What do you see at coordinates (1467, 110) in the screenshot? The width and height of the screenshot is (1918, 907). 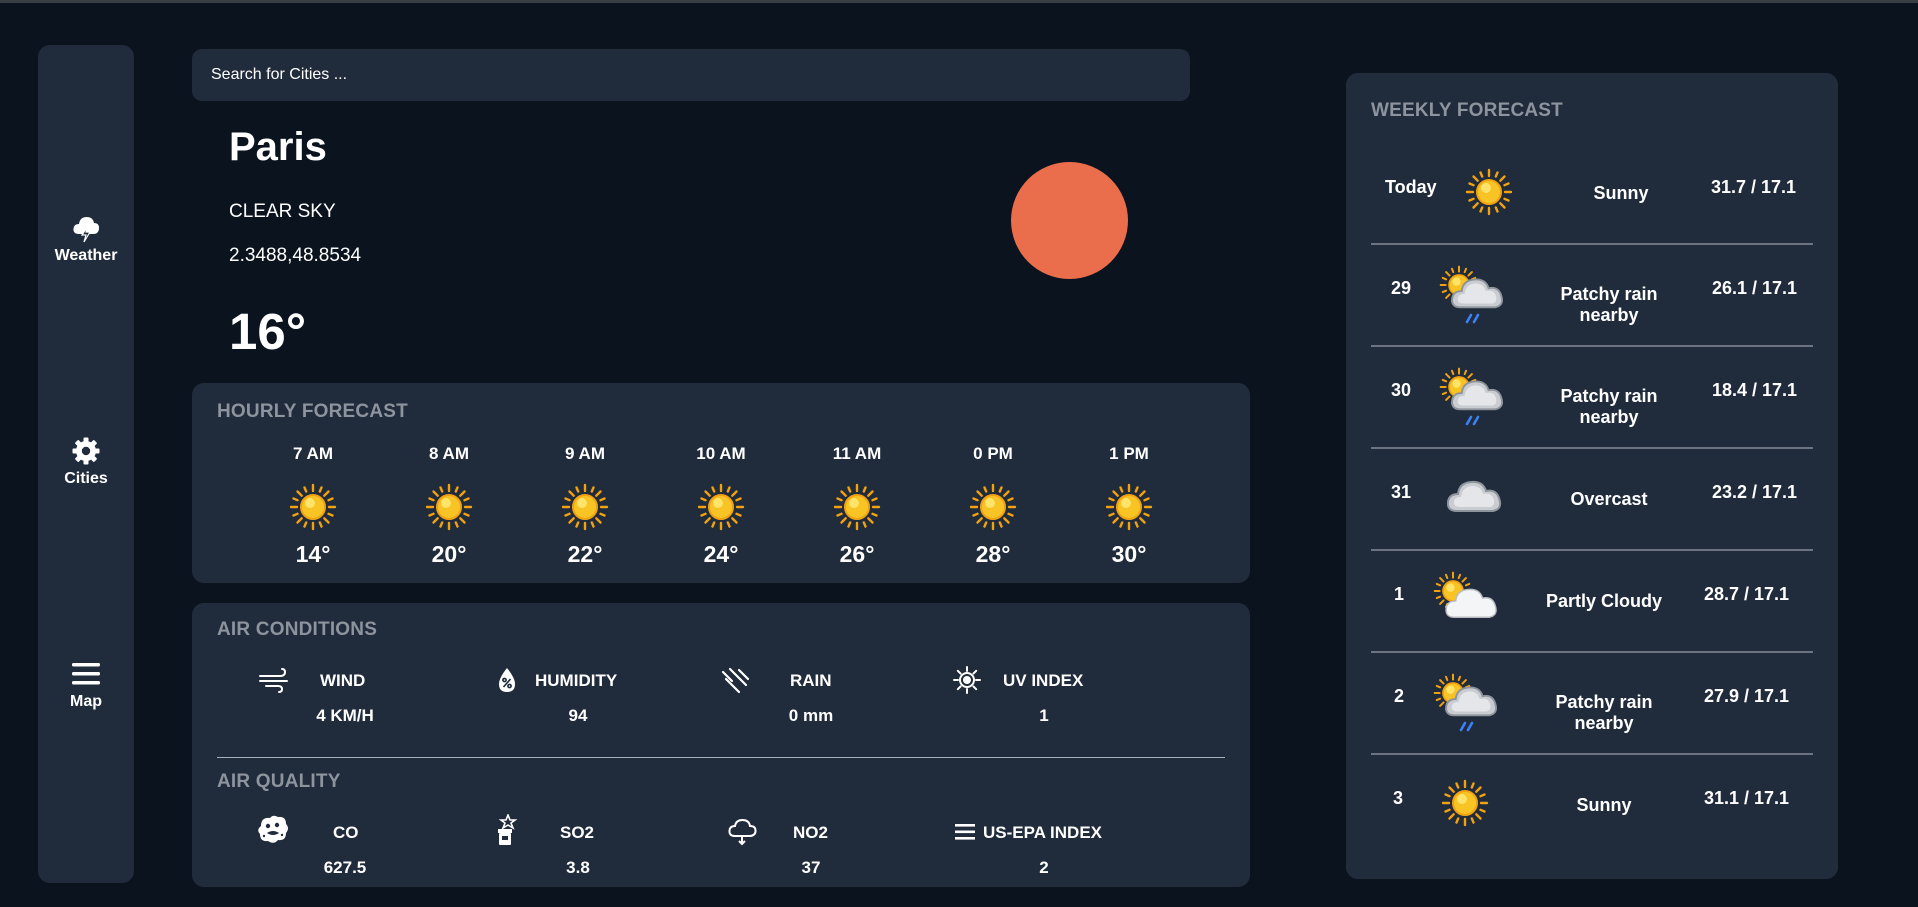 I see `weekly-forecast-title: WEEKLY FORECAST` at bounding box center [1467, 110].